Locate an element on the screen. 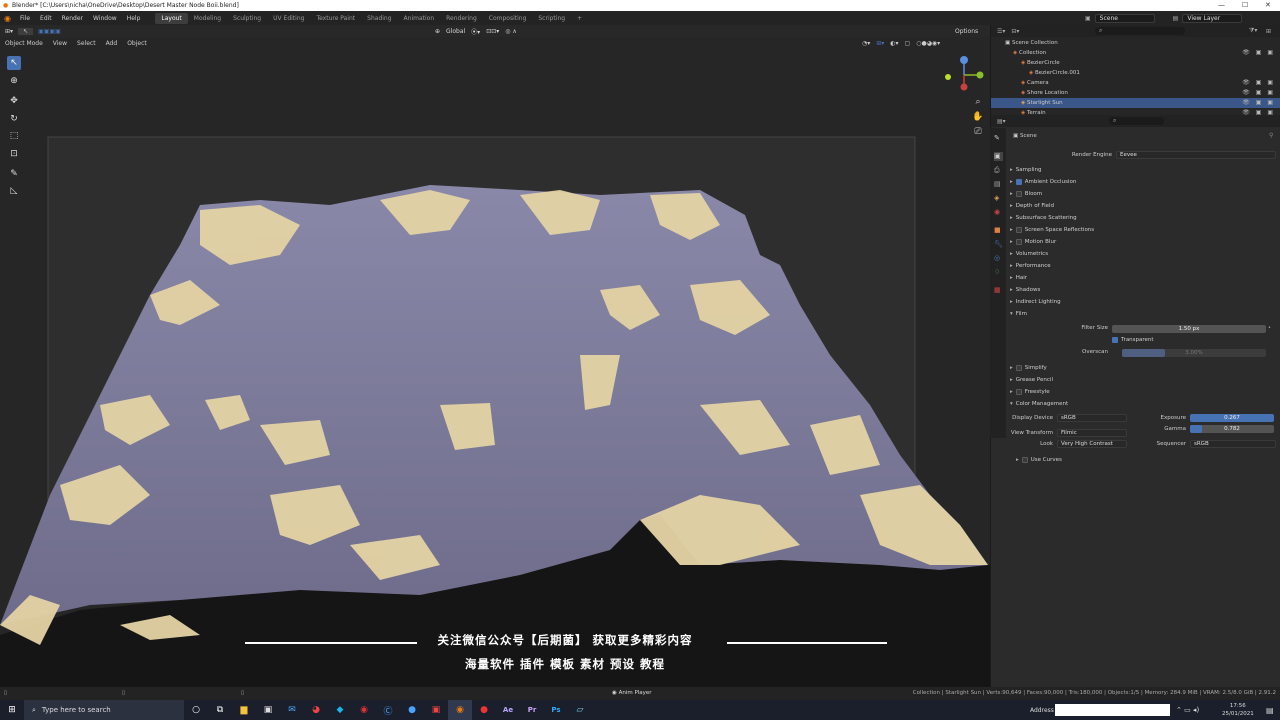  premiere-icon: Pr is located at coordinates (532, 710).